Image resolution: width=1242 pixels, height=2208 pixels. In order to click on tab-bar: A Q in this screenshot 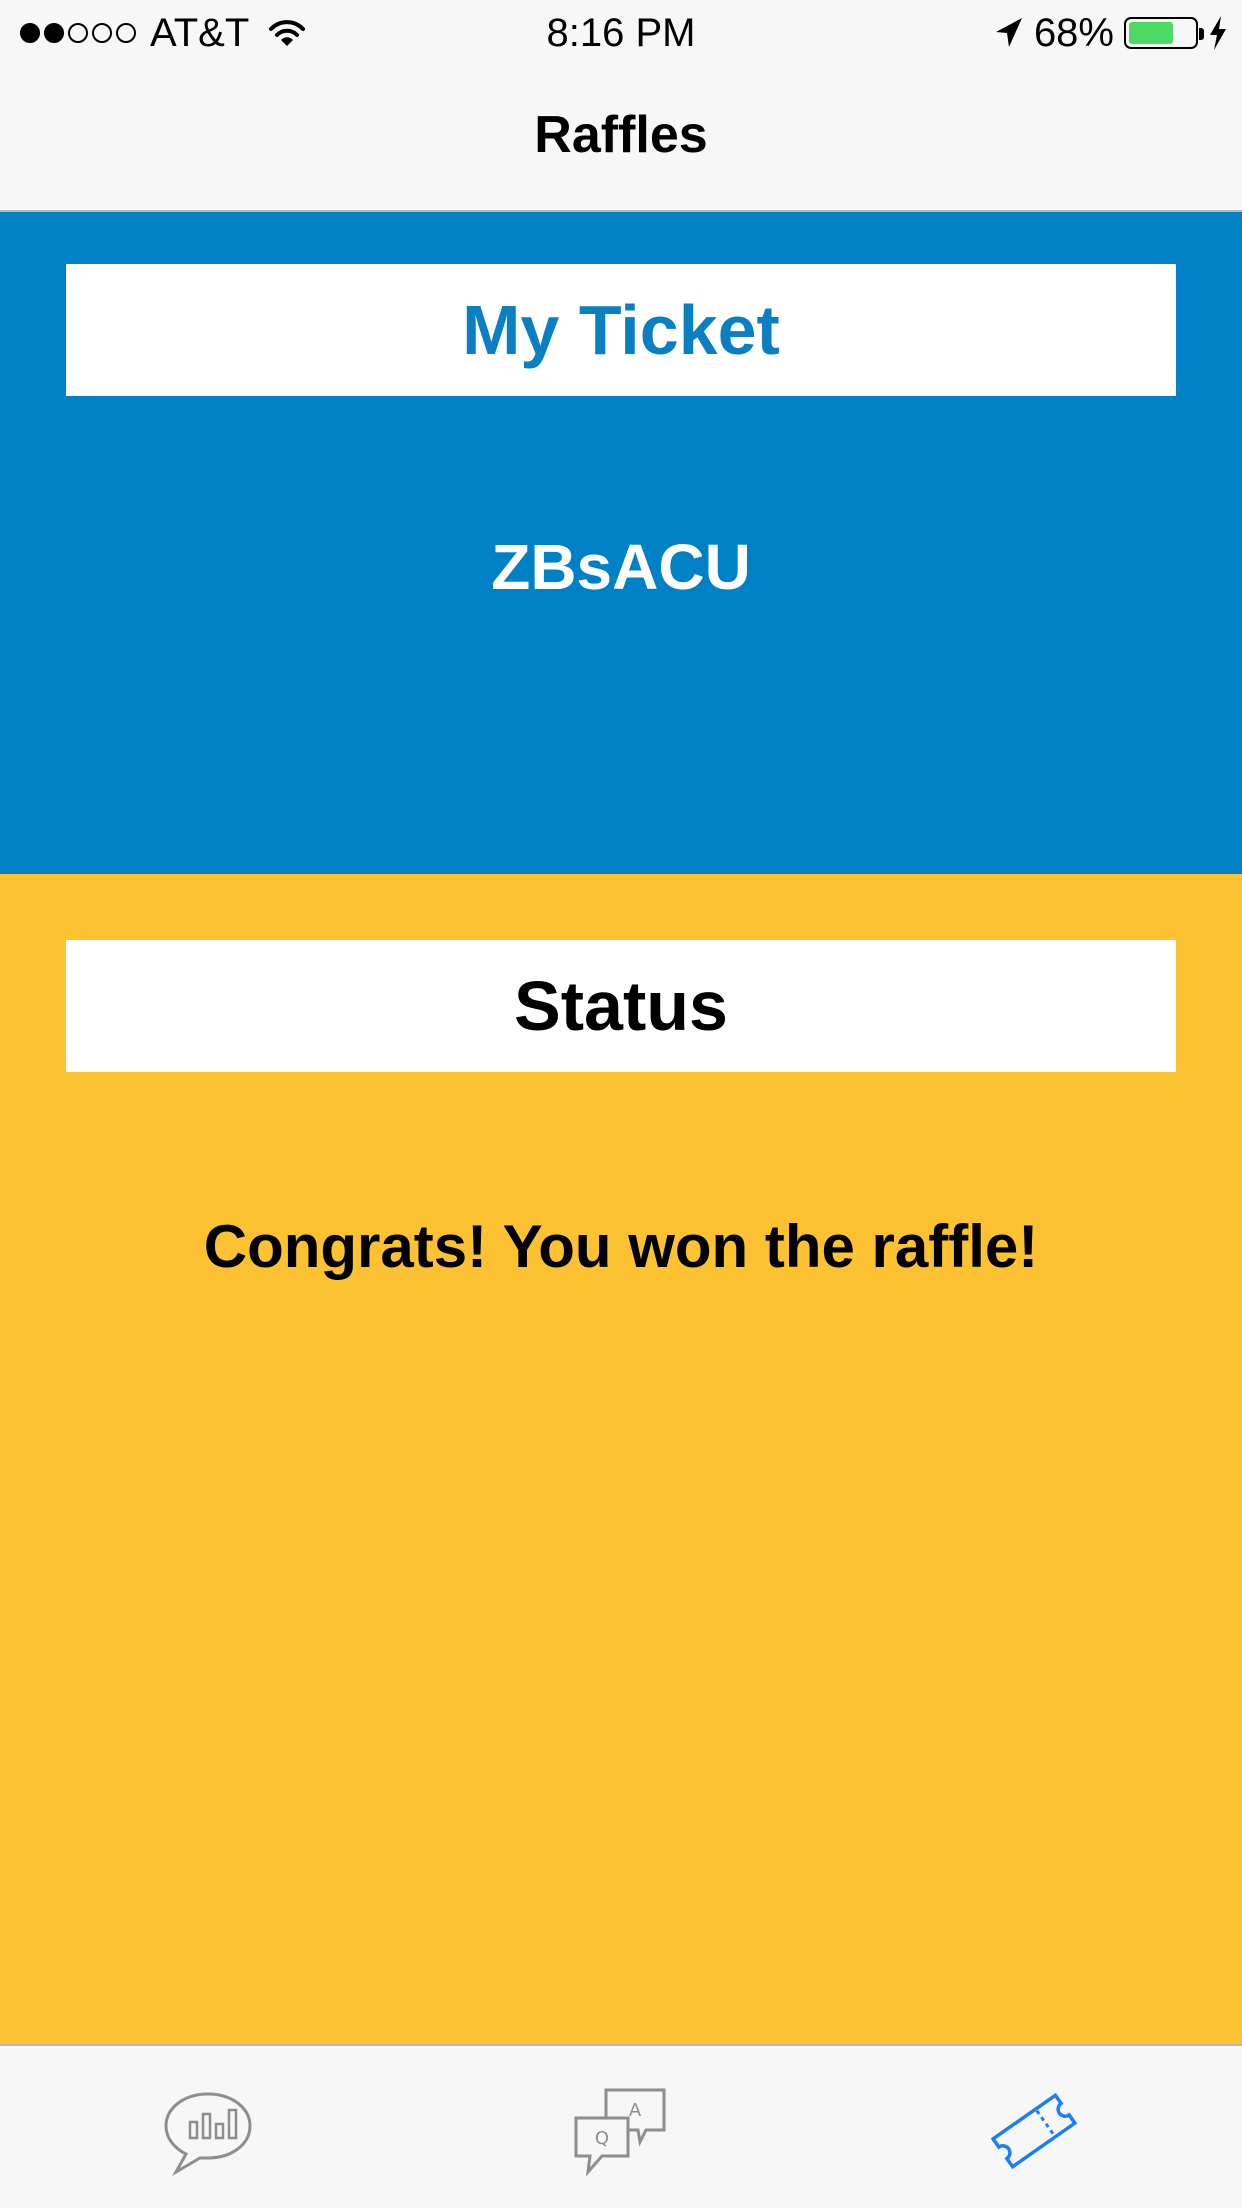, I will do `click(621, 2126)`.